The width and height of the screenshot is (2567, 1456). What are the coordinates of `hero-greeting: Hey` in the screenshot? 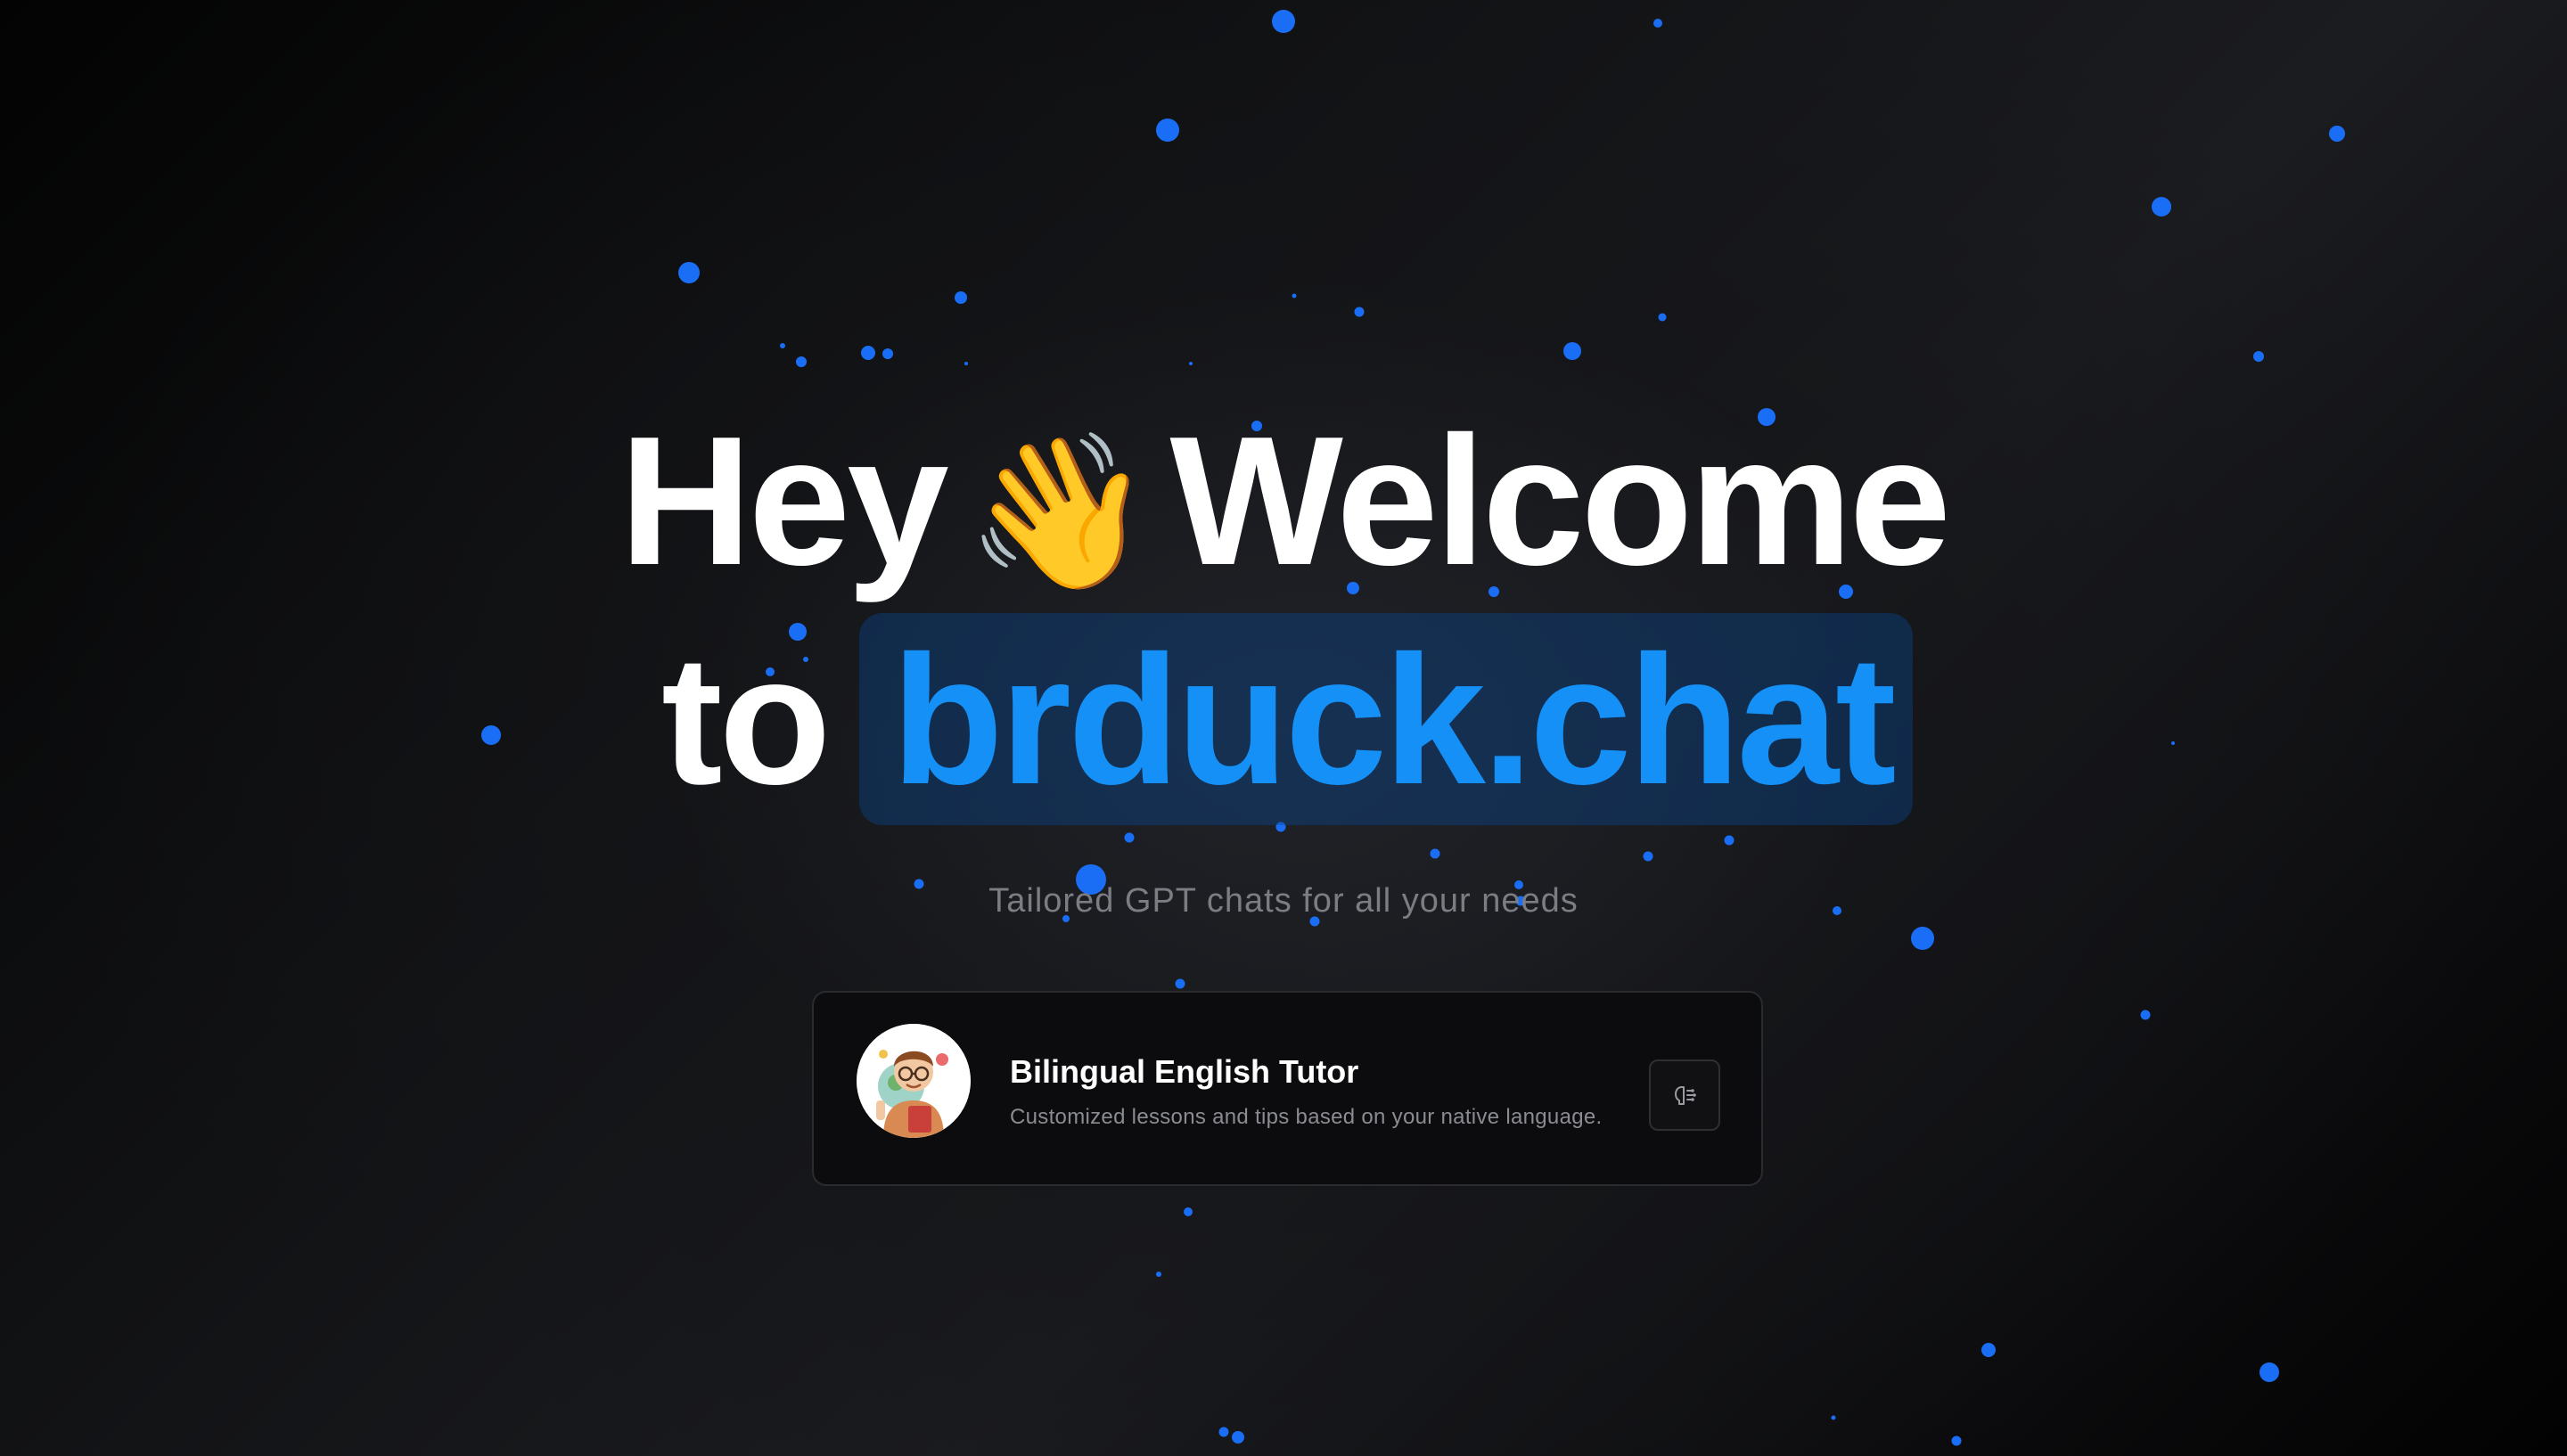 It's located at (784, 500).